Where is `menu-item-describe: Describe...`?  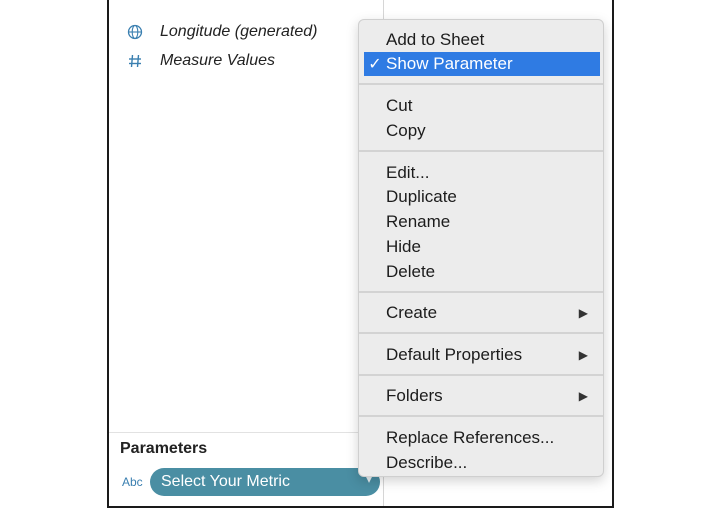
menu-item-describe: Describe... is located at coordinates (482, 463).